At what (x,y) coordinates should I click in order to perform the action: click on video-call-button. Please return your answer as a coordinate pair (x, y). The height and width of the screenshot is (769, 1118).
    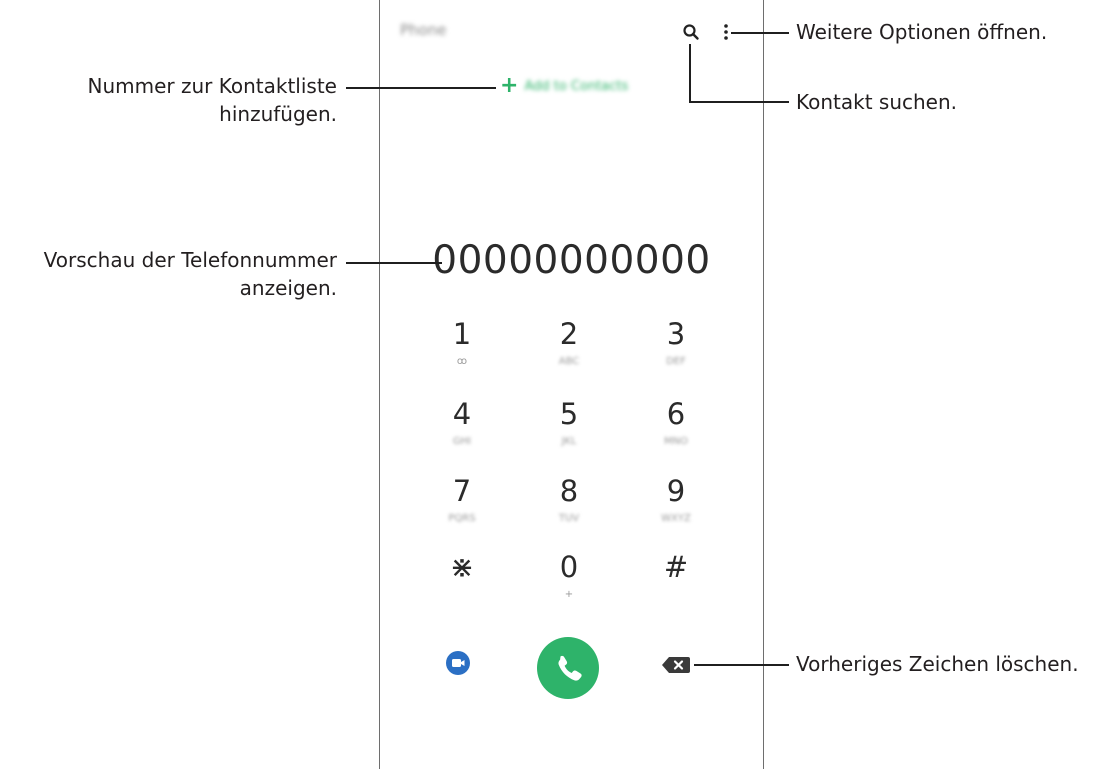
    Looking at the image, I should click on (458, 663).